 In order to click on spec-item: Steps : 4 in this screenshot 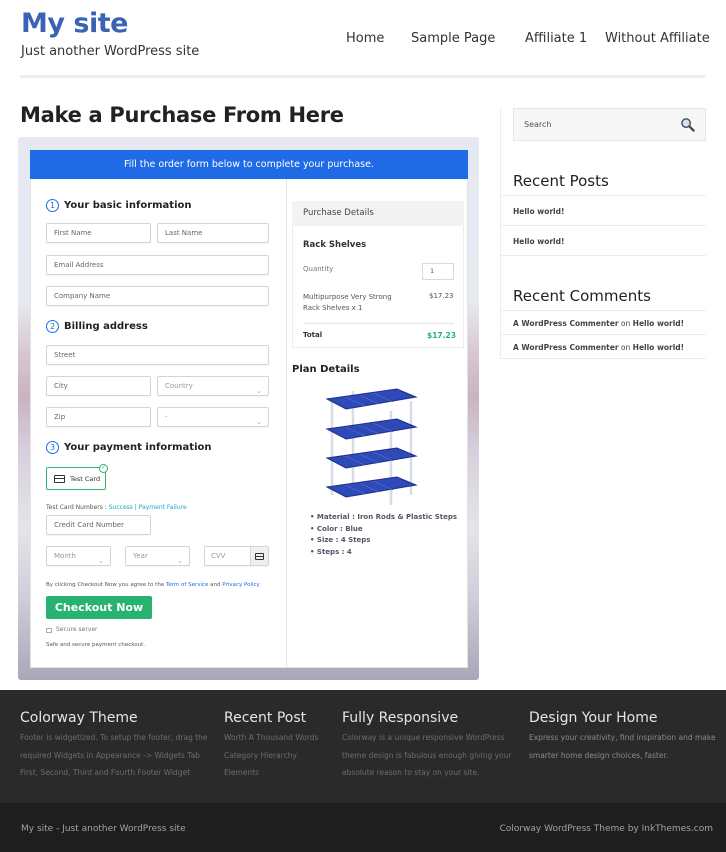, I will do `click(383, 553)`.